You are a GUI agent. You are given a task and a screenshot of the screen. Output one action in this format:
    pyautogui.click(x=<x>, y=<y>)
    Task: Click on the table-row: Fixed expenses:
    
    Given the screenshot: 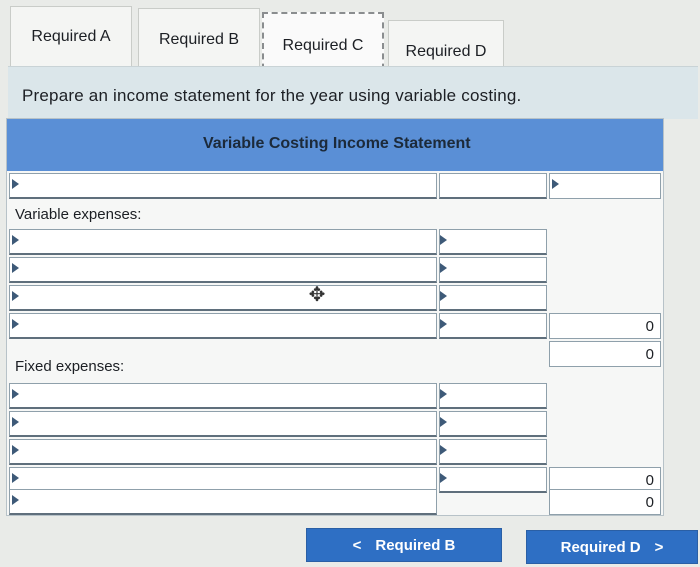 What is the action you would take?
    pyautogui.click(x=335, y=365)
    